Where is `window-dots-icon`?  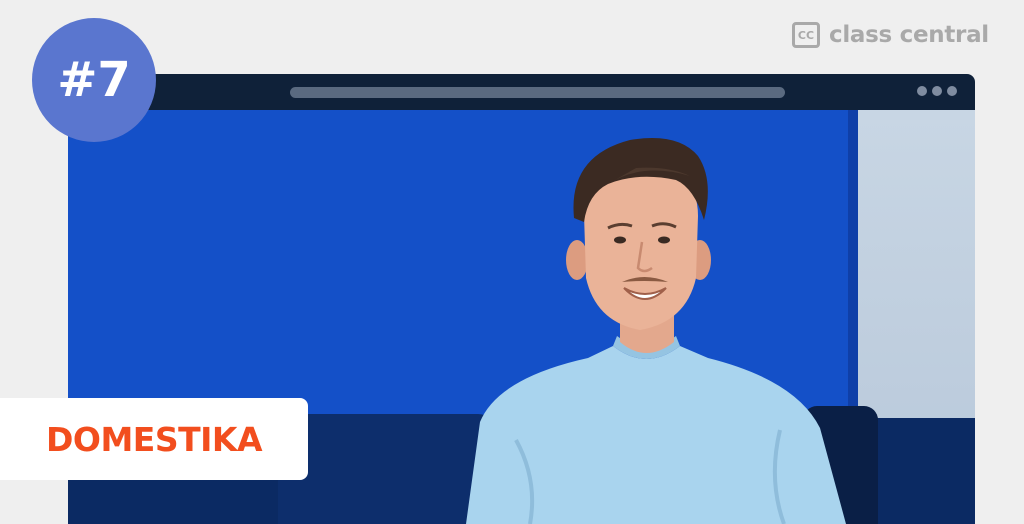
window-dots-icon is located at coordinates (937, 91).